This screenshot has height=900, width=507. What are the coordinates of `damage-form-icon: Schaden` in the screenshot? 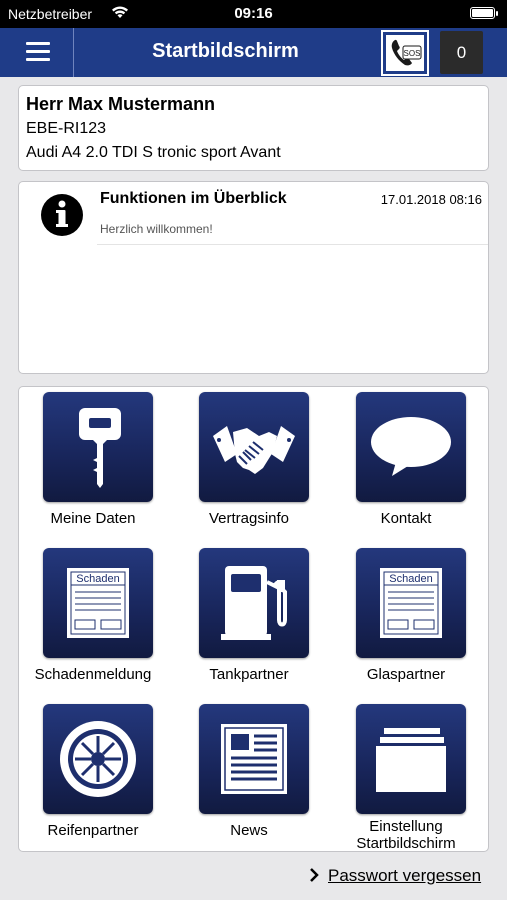 It's located at (98, 603).